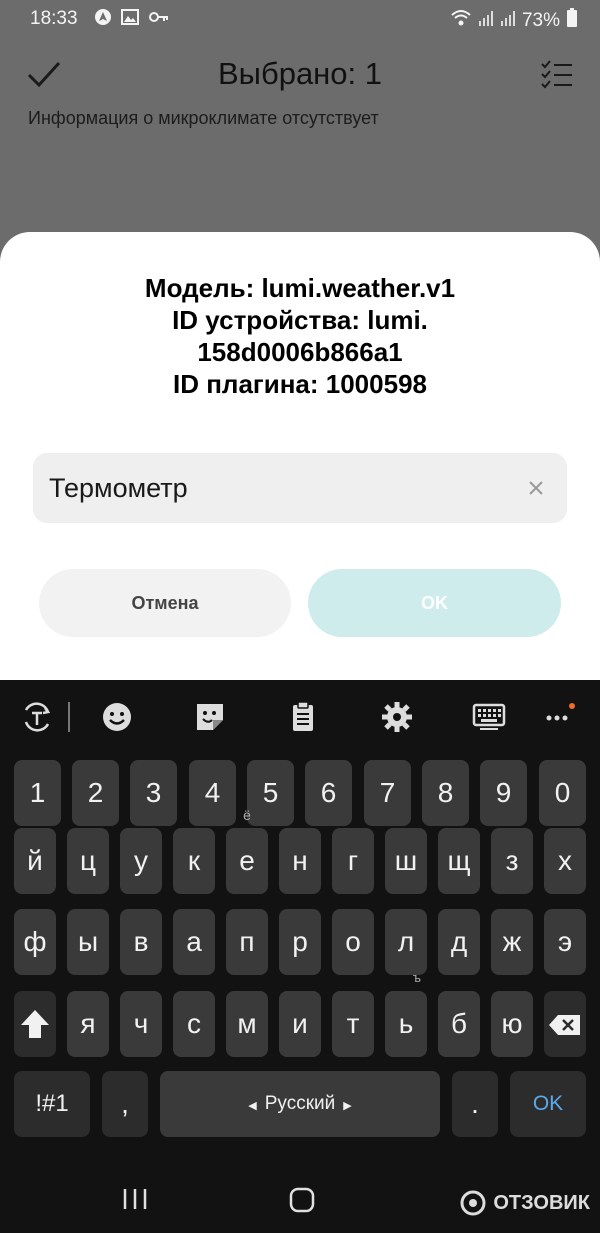 This screenshot has width=600, height=1233. Describe the element at coordinates (459, 1024) in the screenshot. I see `key-letter: б` at that location.